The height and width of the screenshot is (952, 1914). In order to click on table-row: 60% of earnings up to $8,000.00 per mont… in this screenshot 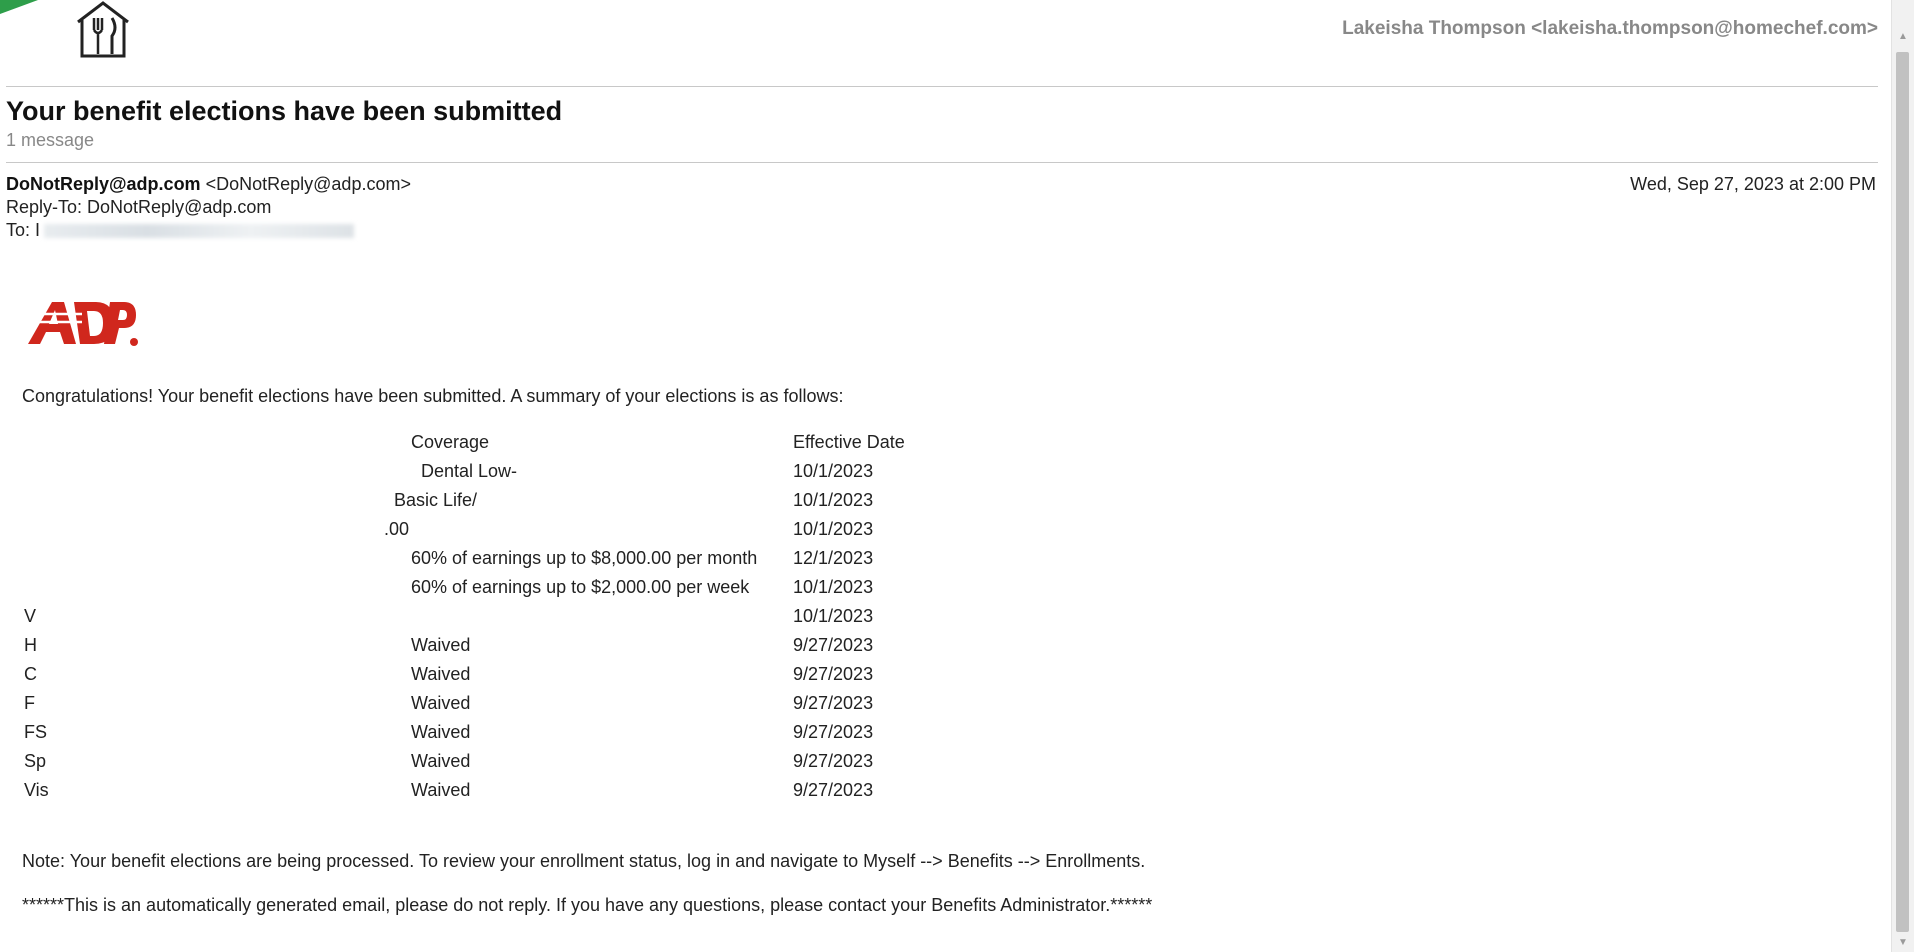, I will do `click(500, 562)`.